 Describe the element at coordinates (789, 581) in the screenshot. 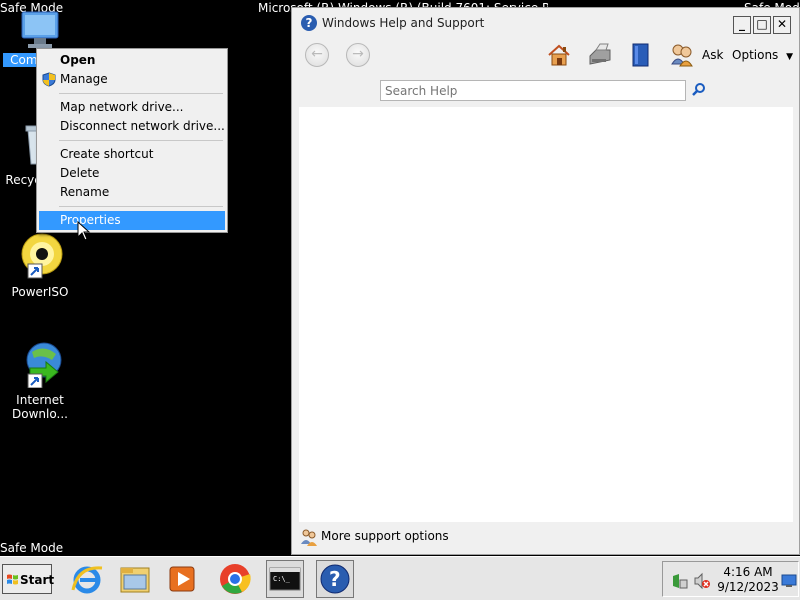

I see `show-desktop-icon` at that location.